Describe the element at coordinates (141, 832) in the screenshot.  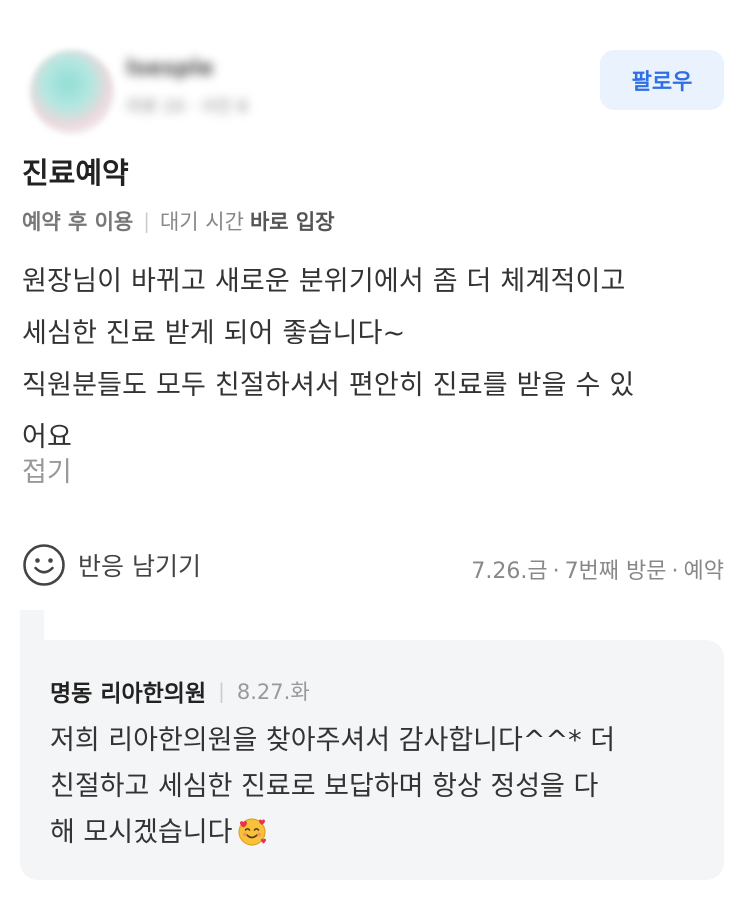
I see `reply-line: 해 모시겠습니다` at that location.